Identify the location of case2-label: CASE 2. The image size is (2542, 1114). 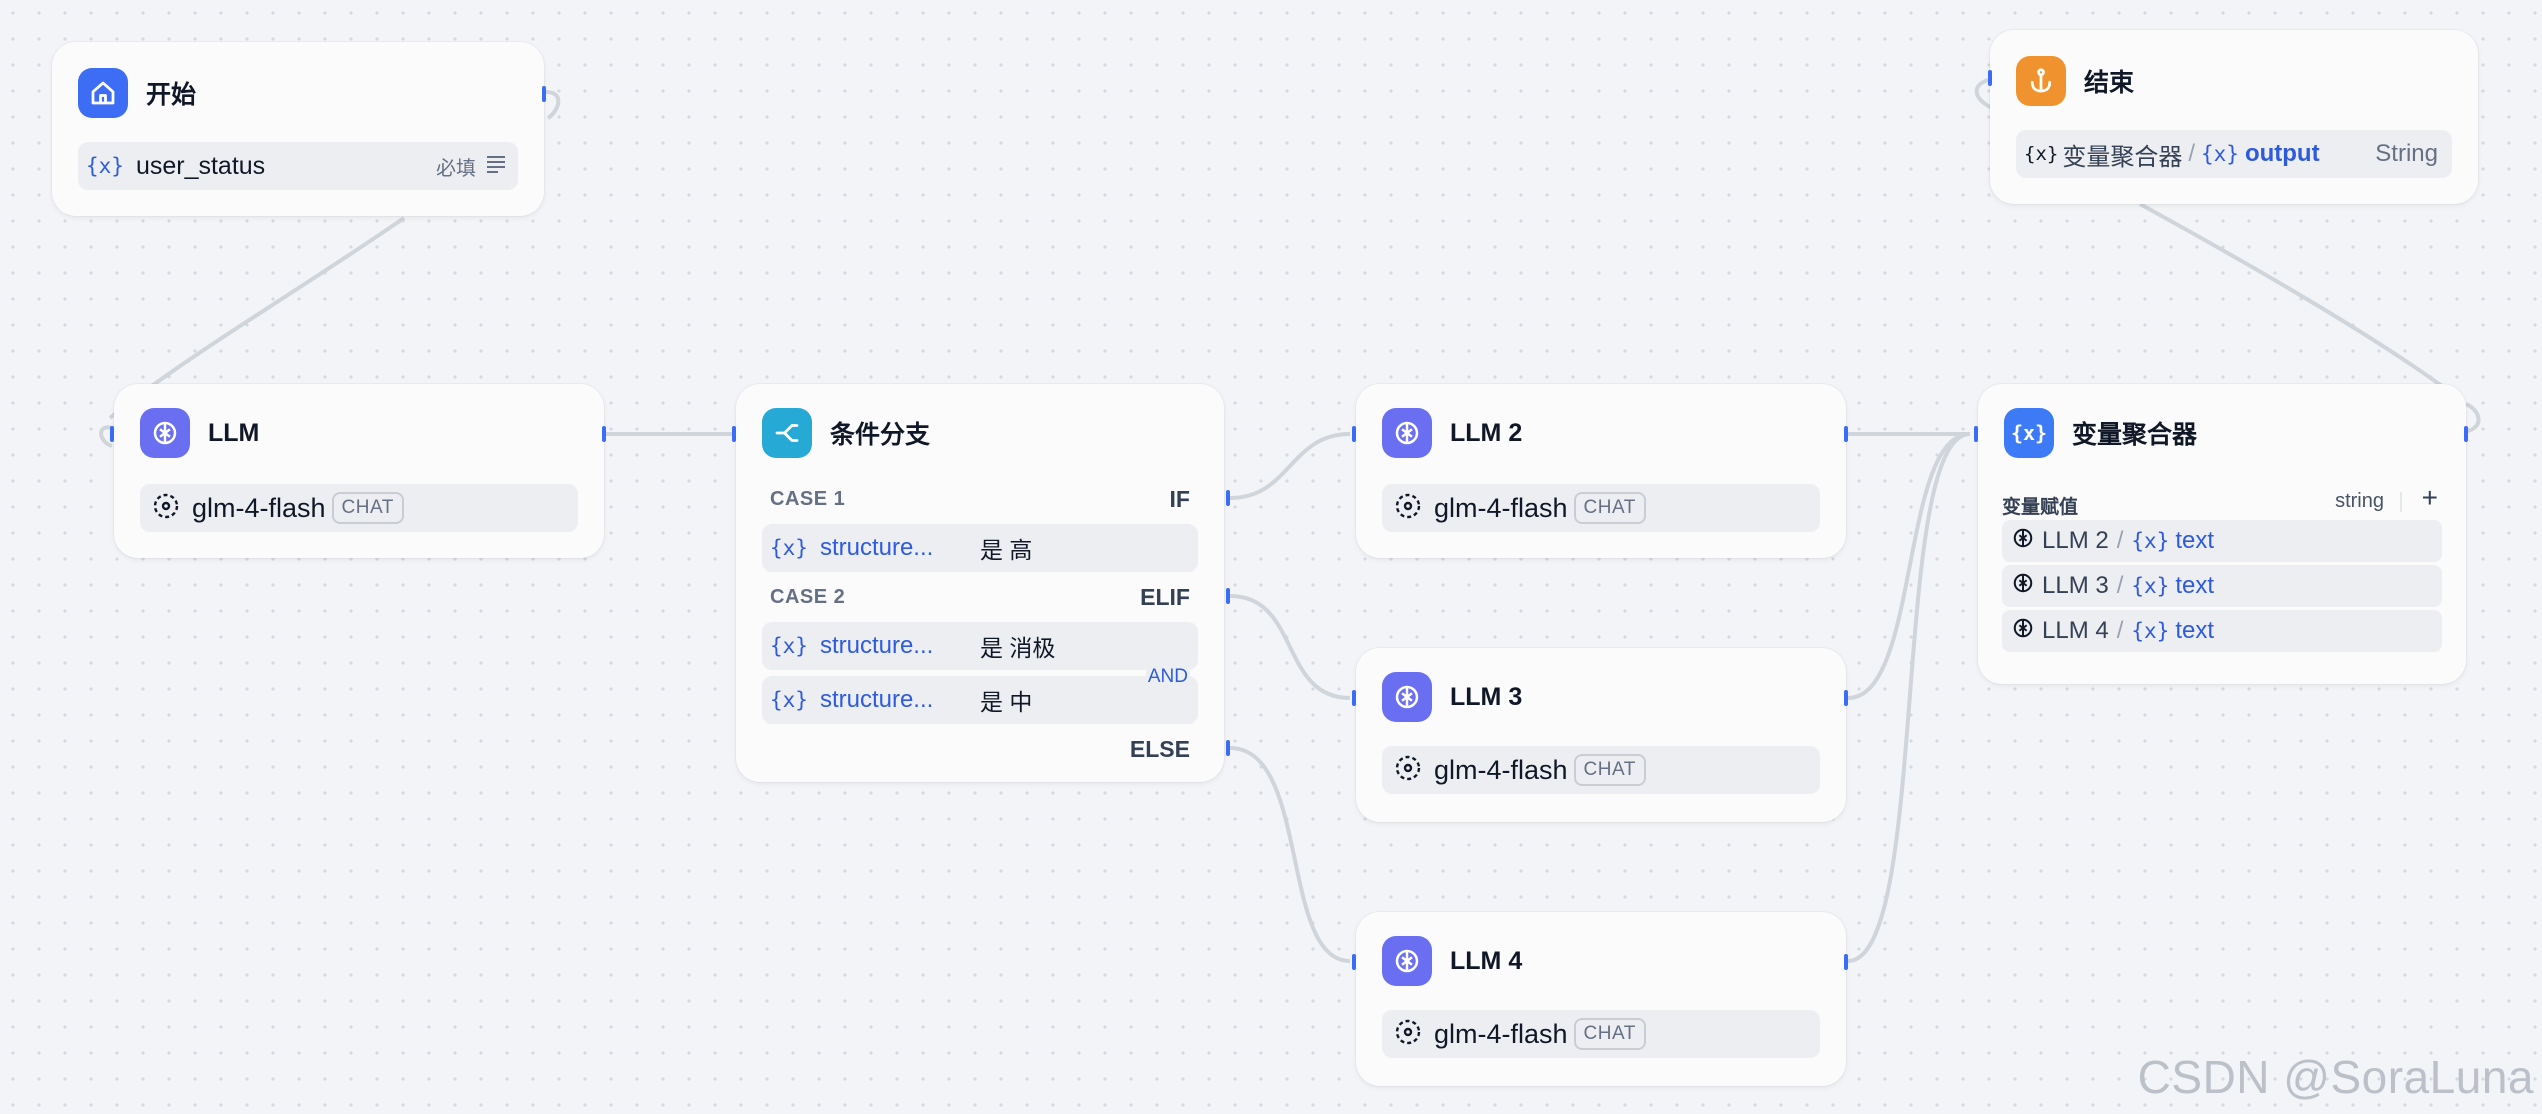
(808, 597).